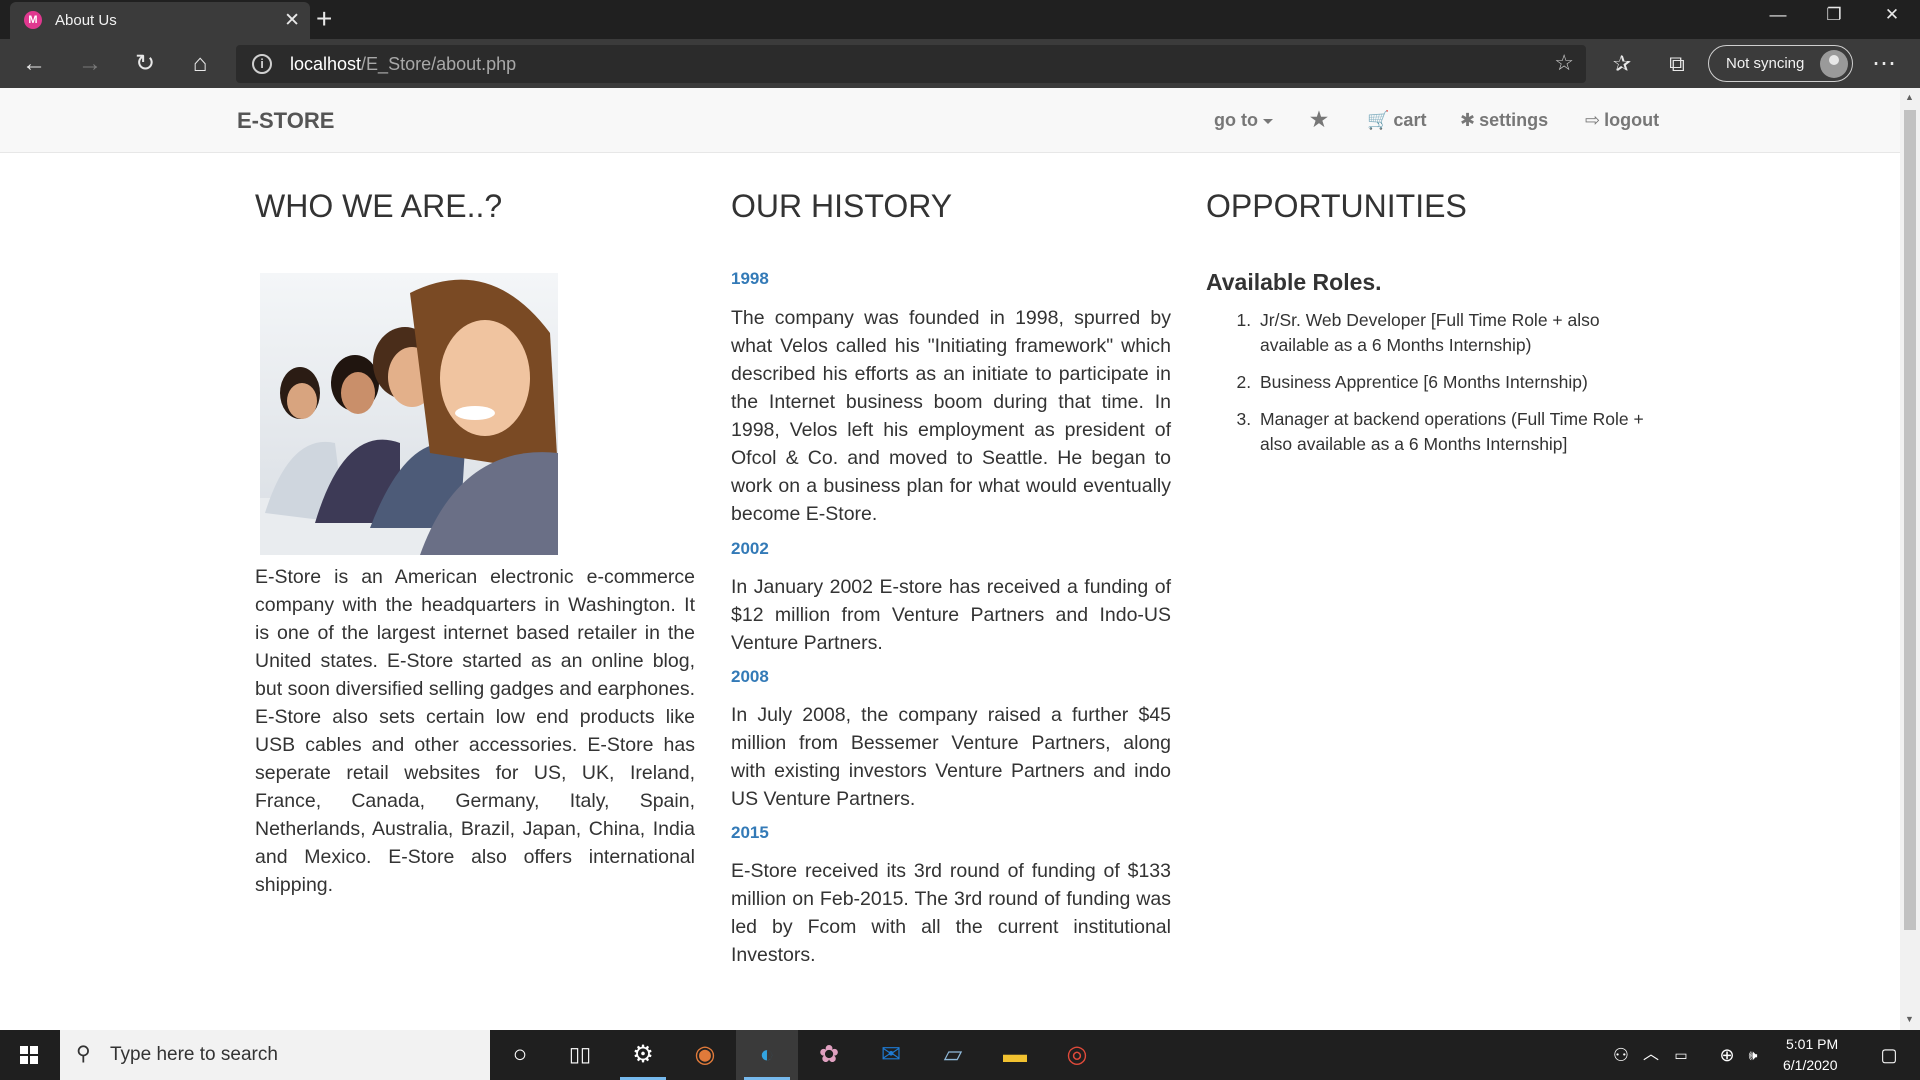 The width and height of the screenshot is (1920, 1080). I want to click on scroll-up-icon: ▲, so click(1909, 97).